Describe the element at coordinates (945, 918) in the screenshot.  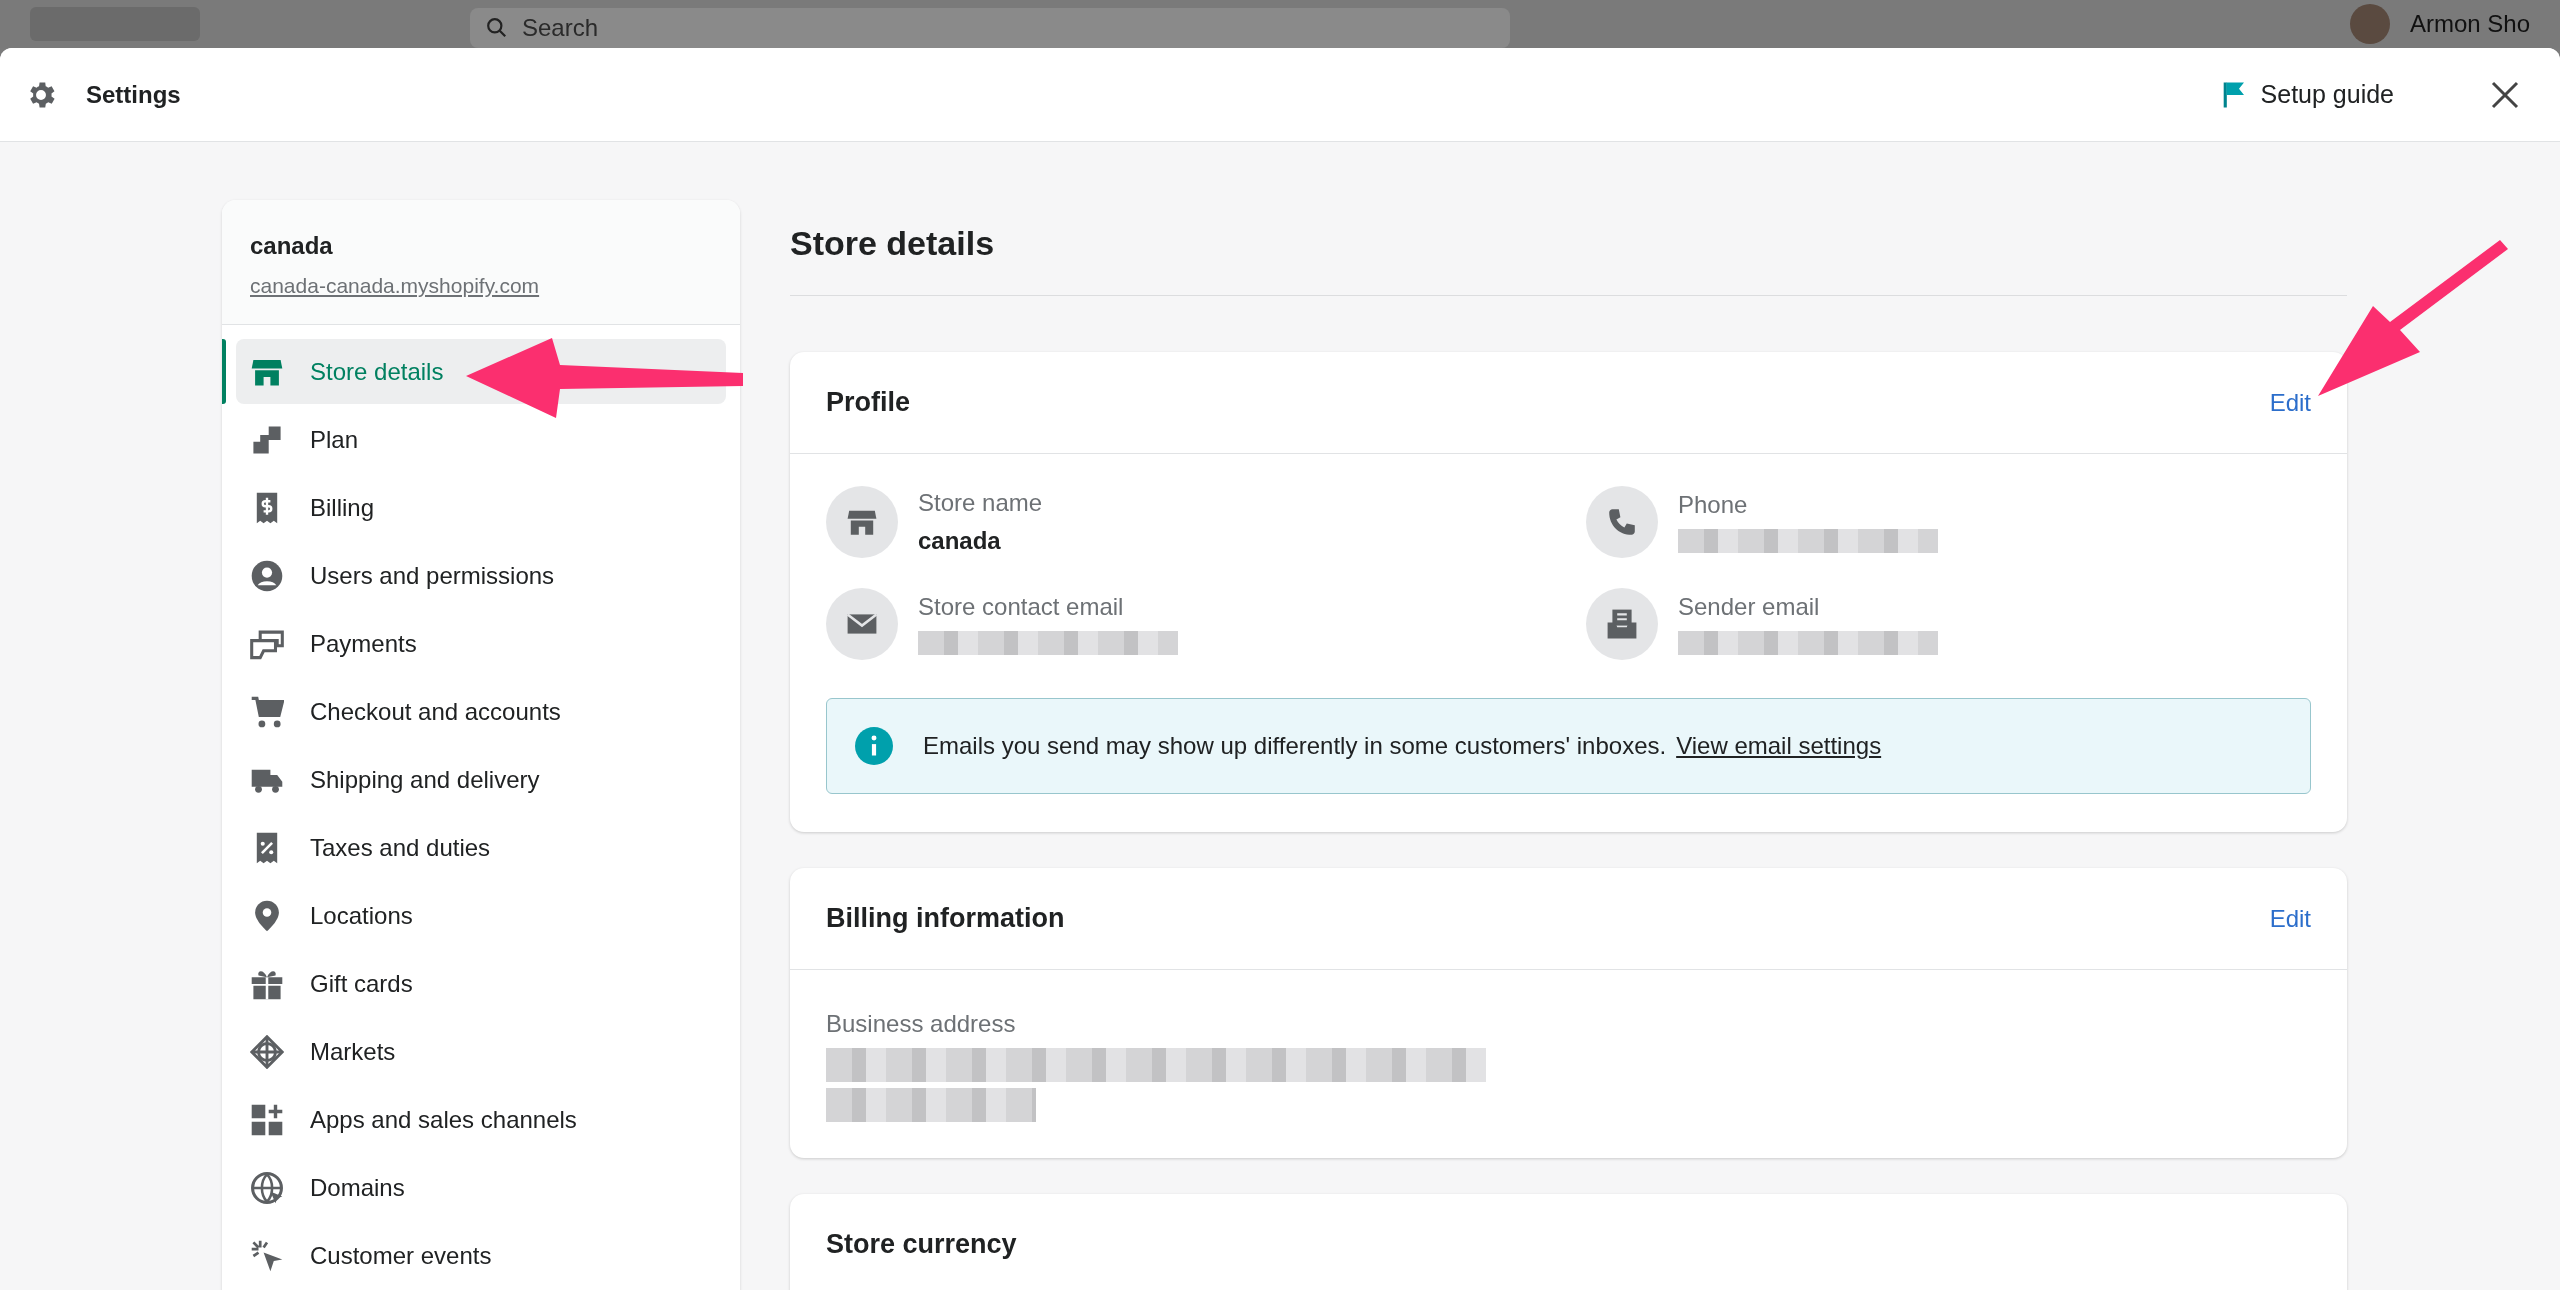
I see `card-title: Billing information` at that location.